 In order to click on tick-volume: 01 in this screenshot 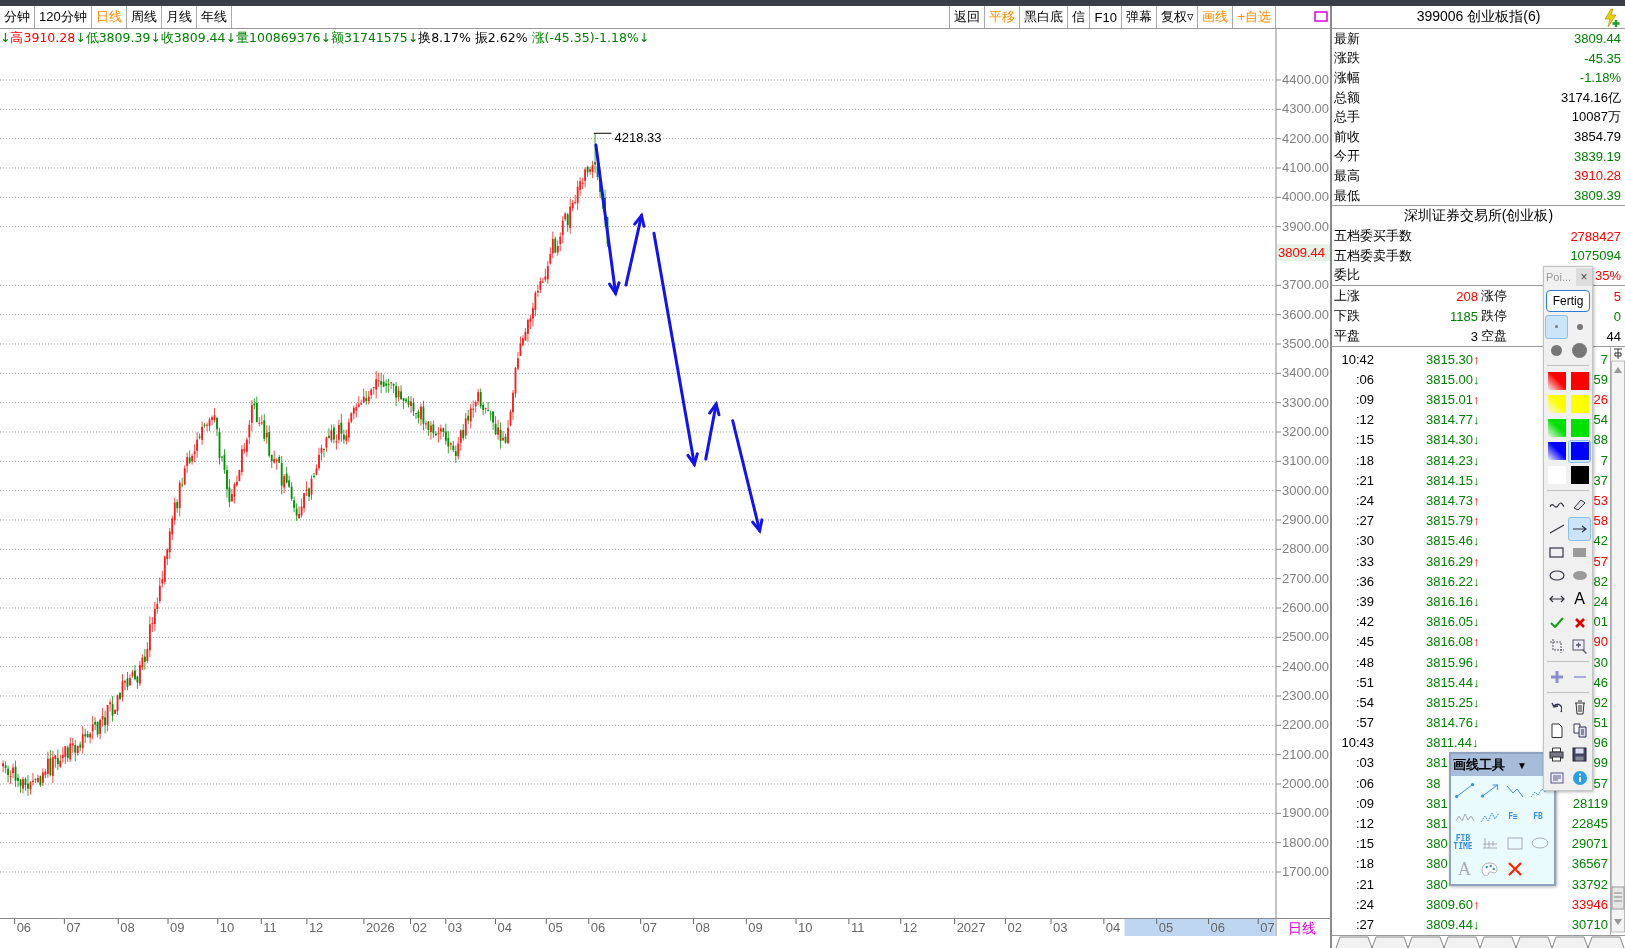, I will do `click(1600, 622)`.